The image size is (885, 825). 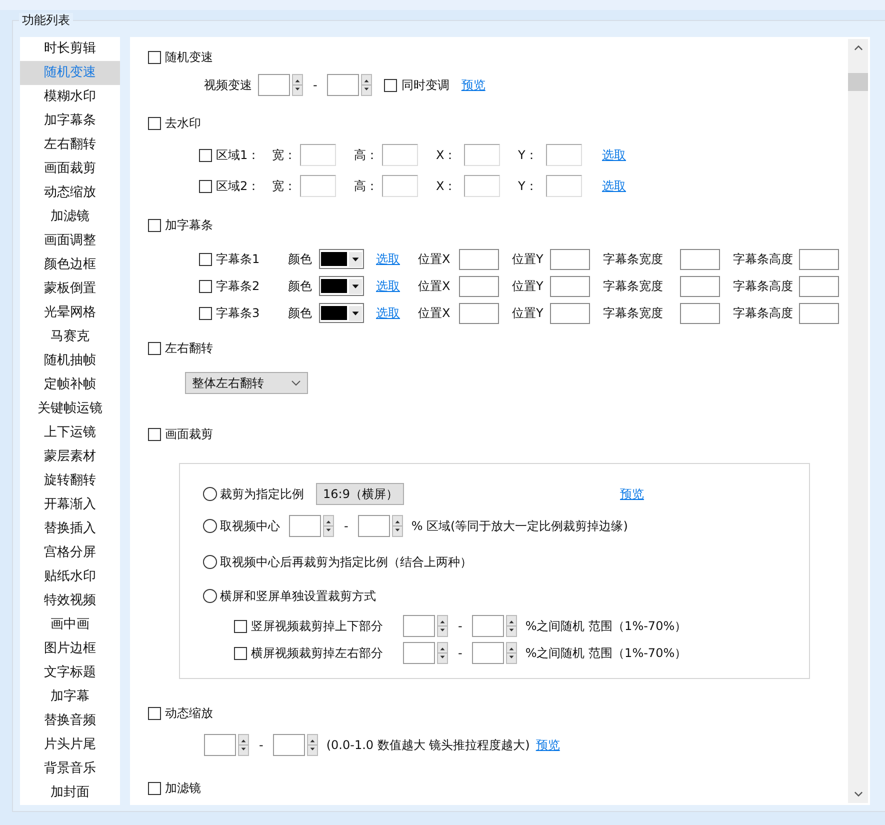 I want to click on sidebar-item: 左右翻转, so click(x=70, y=145).